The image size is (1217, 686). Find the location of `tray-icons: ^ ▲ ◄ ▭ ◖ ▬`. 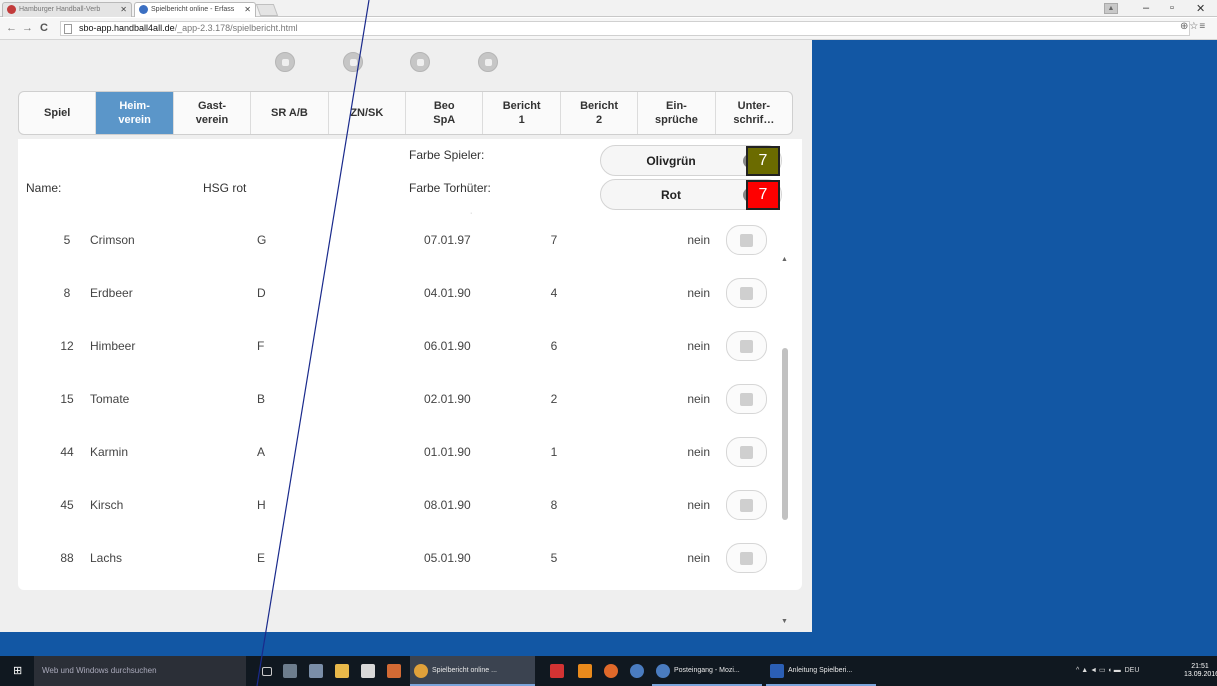

tray-icons: ^ ▲ ◄ ▭ ◖ ▬ is located at coordinates (1099, 670).